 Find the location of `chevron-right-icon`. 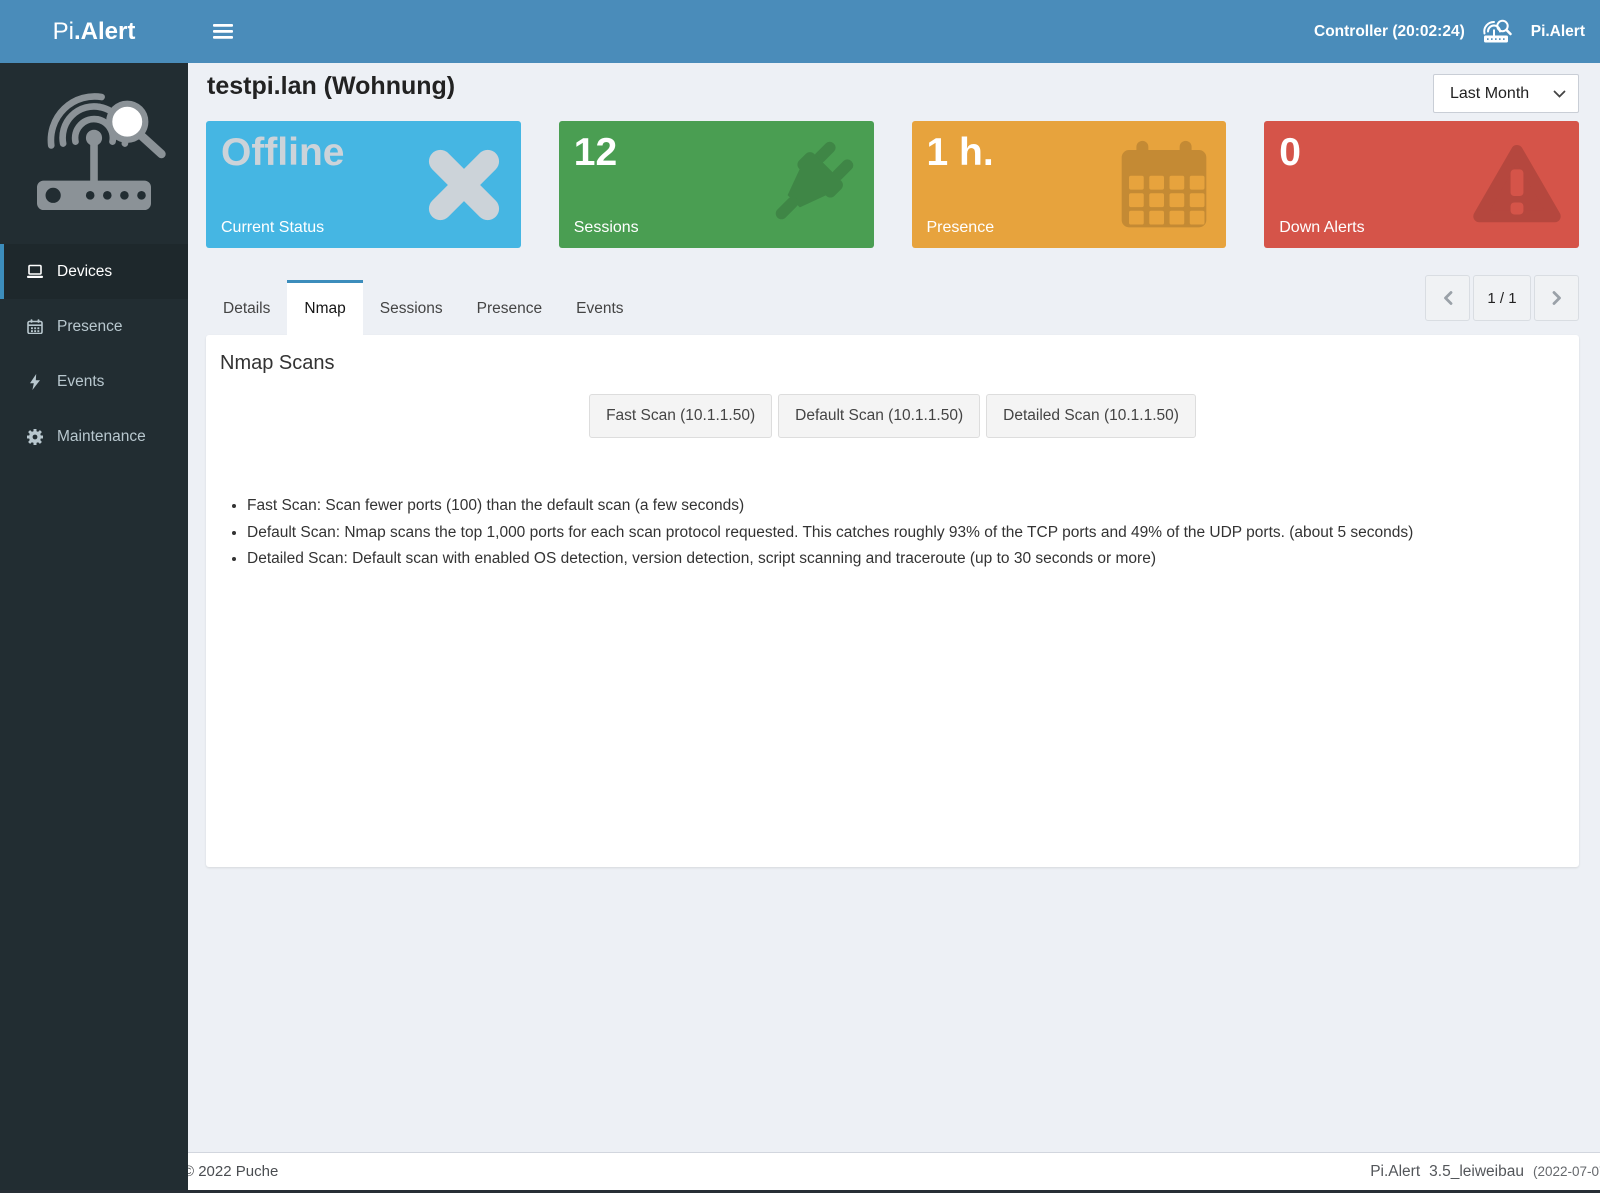

chevron-right-icon is located at coordinates (1556, 298).